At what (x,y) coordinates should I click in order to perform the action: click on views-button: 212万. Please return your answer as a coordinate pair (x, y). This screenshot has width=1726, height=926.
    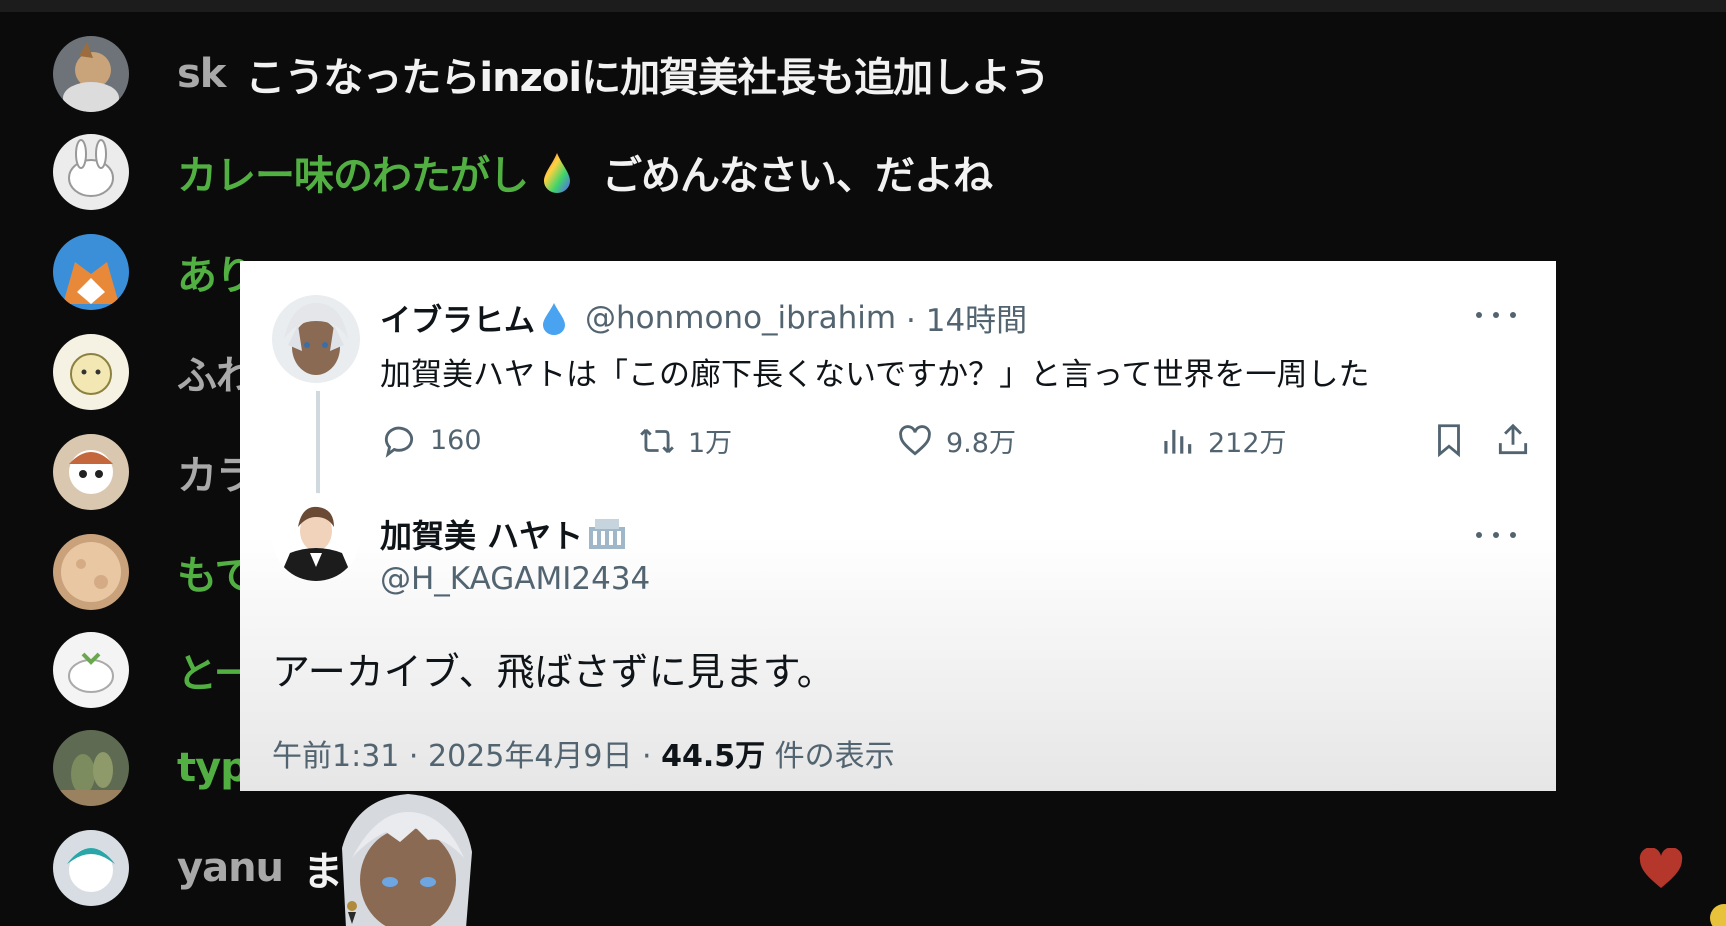
    Looking at the image, I should click on (1222, 440).